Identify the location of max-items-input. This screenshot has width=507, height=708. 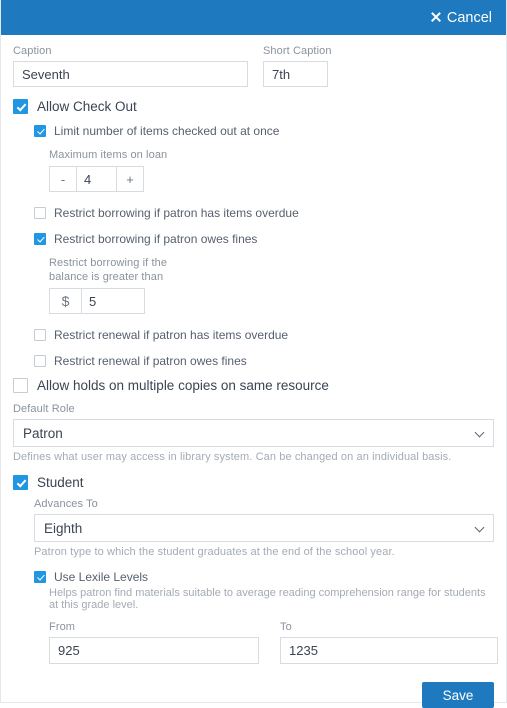
(96, 179).